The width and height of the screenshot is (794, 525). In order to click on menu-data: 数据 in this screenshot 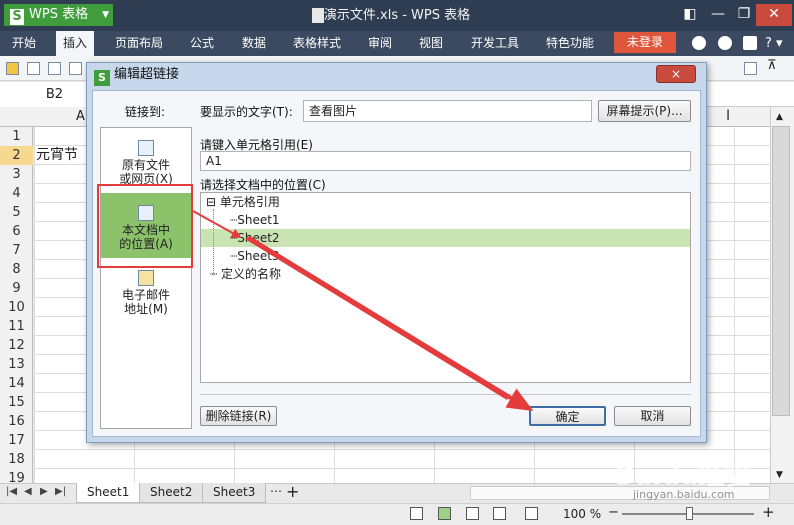, I will do `click(254, 43)`.